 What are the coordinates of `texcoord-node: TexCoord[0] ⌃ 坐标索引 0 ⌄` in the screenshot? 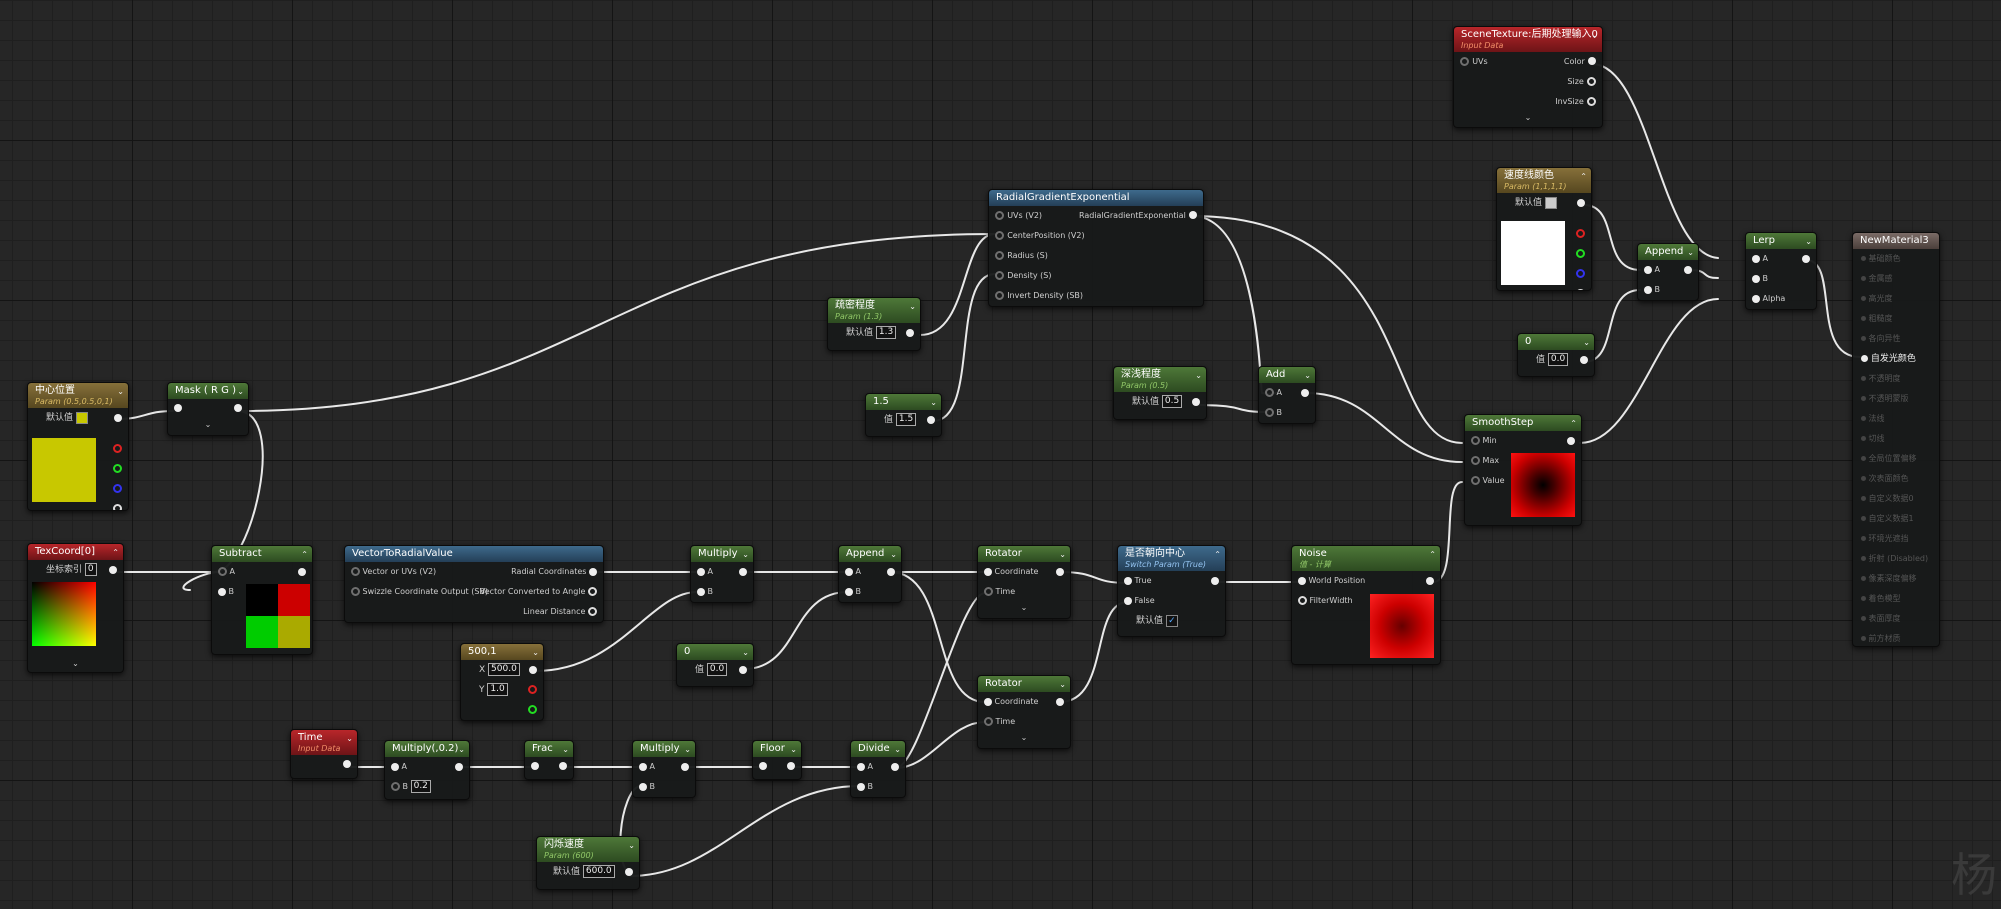 It's located at (75, 608).